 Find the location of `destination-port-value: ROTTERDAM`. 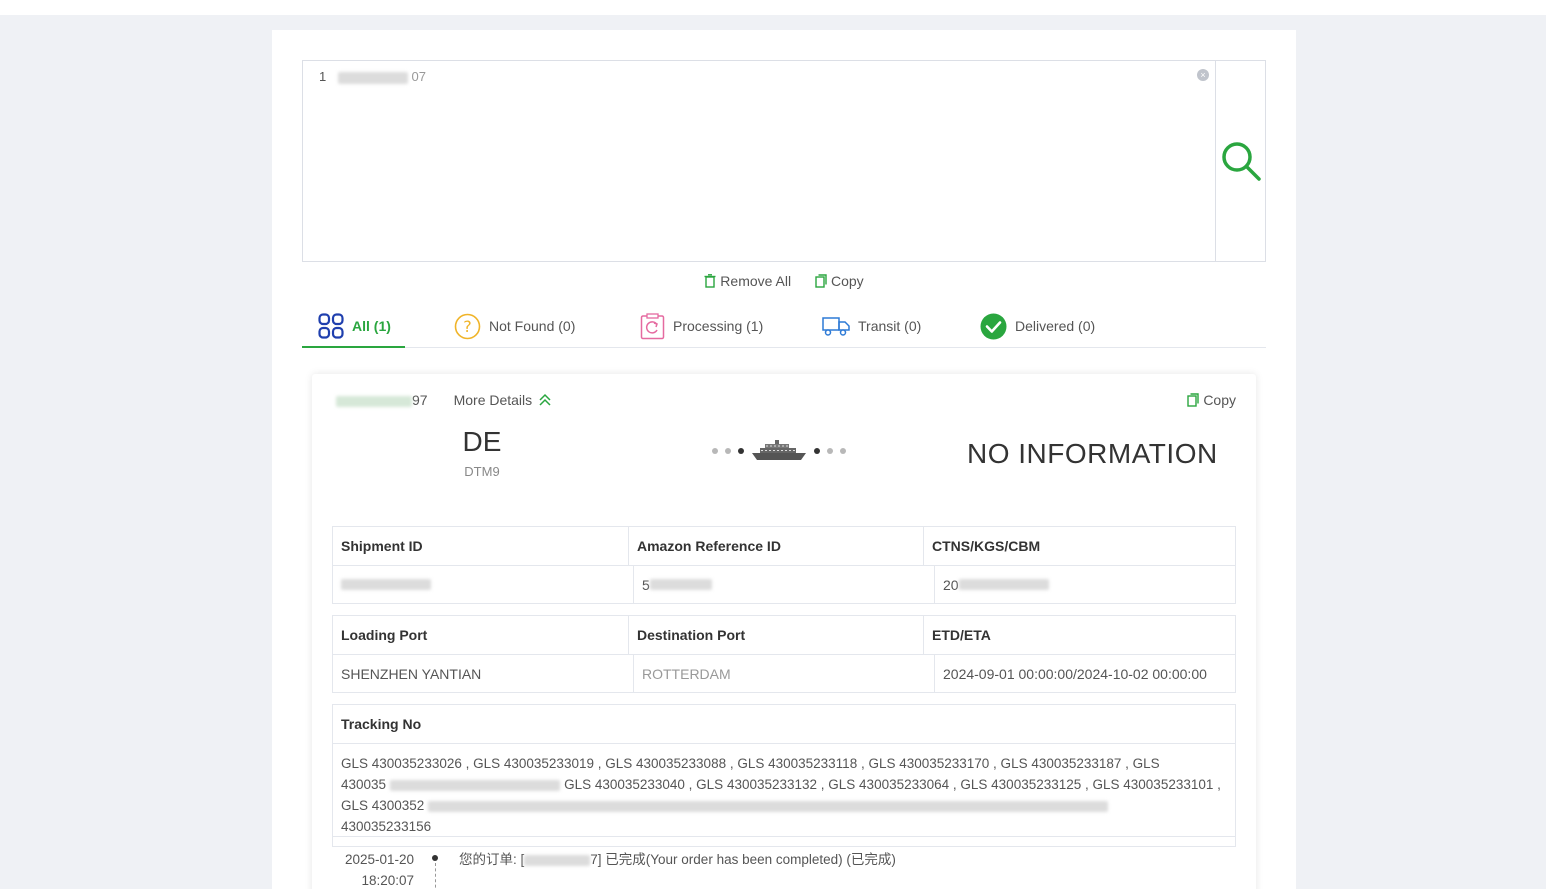

destination-port-value: ROTTERDAM is located at coordinates (783, 673).